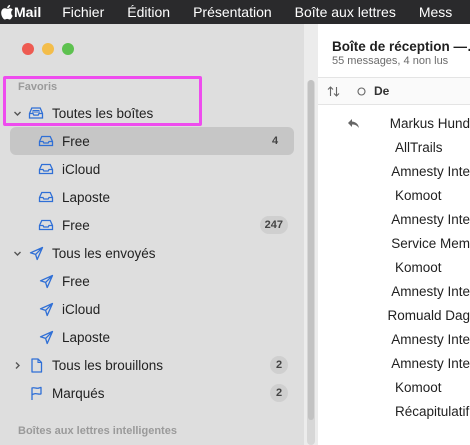 This screenshot has width=470, height=445. Describe the element at coordinates (390, 61) in the screenshot. I see `mailbox-subtitle: 55 messages, 4 non lus` at that location.